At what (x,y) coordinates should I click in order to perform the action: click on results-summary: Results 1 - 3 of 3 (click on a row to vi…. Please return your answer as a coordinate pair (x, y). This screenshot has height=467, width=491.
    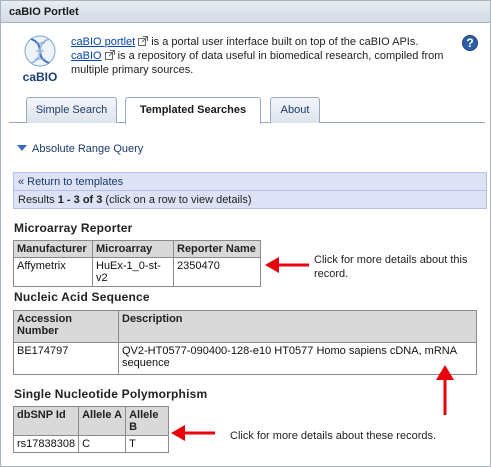
    Looking at the image, I should click on (135, 200).